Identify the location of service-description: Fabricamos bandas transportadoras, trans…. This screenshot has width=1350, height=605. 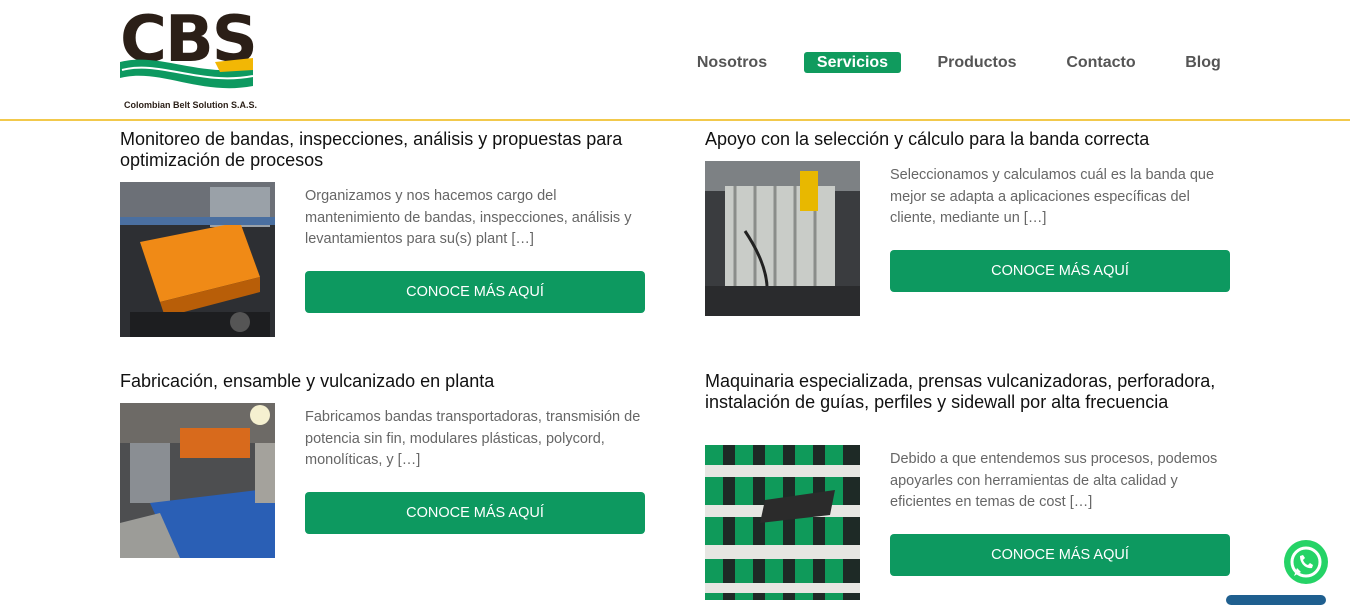
(473, 438).